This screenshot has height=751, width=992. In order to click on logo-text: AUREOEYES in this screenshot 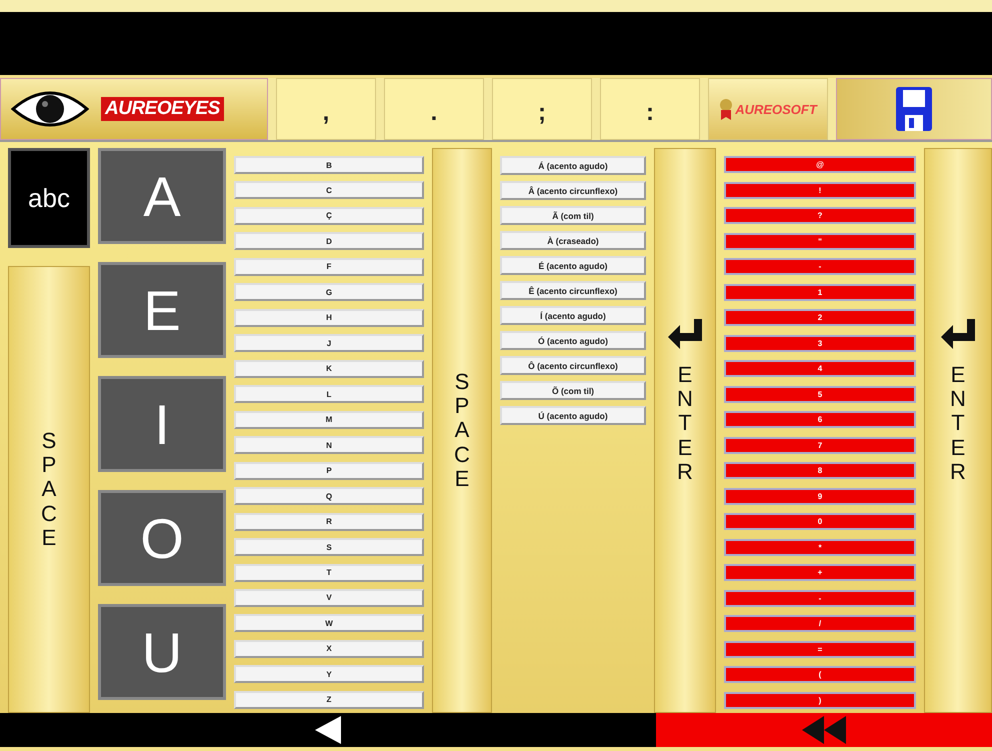, I will do `click(162, 109)`.